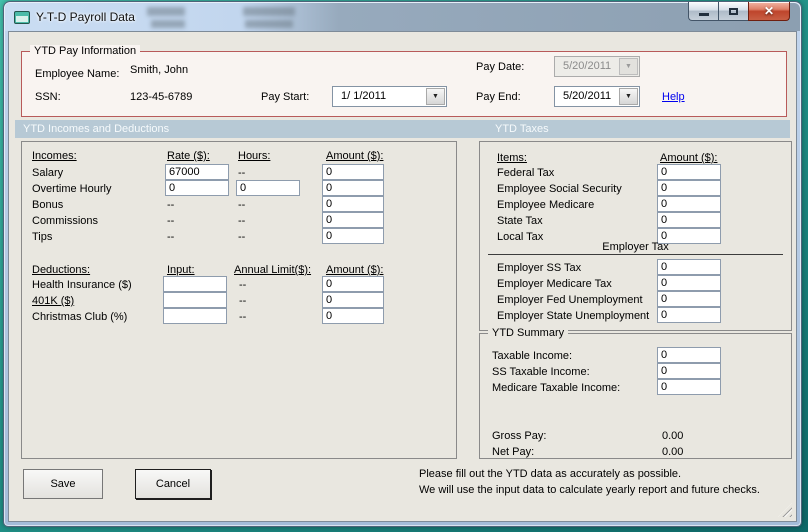 This screenshot has width=808, height=532. Describe the element at coordinates (77, 74) in the screenshot. I see `employee-name-label: Employee Name:` at that location.